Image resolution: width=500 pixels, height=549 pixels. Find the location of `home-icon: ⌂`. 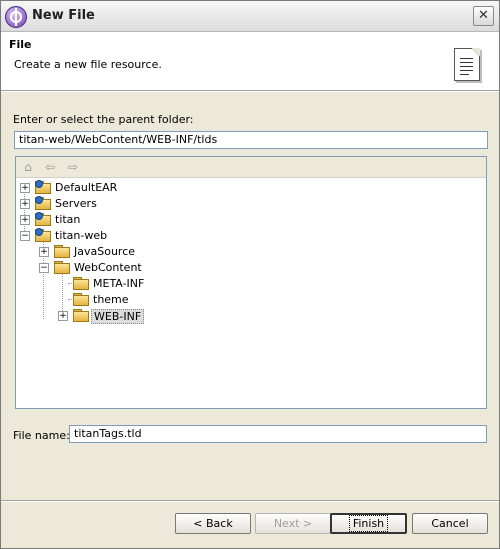

home-icon: ⌂ is located at coordinates (28, 167).